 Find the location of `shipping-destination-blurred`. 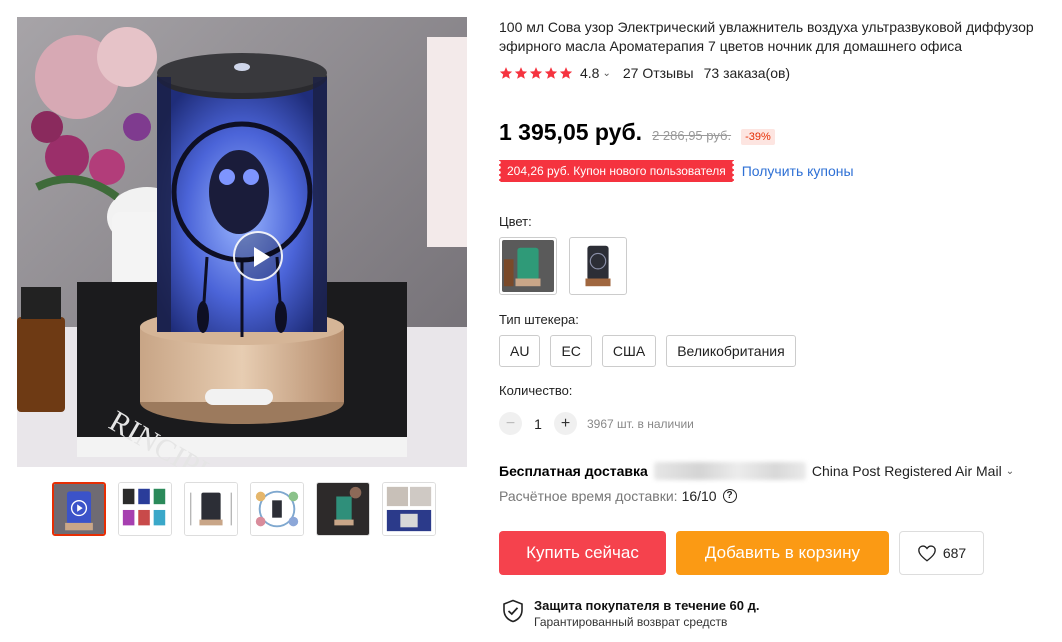

shipping-destination-blurred is located at coordinates (729, 471).